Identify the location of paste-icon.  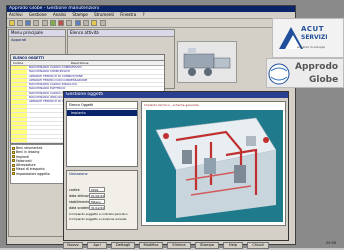
(52, 23).